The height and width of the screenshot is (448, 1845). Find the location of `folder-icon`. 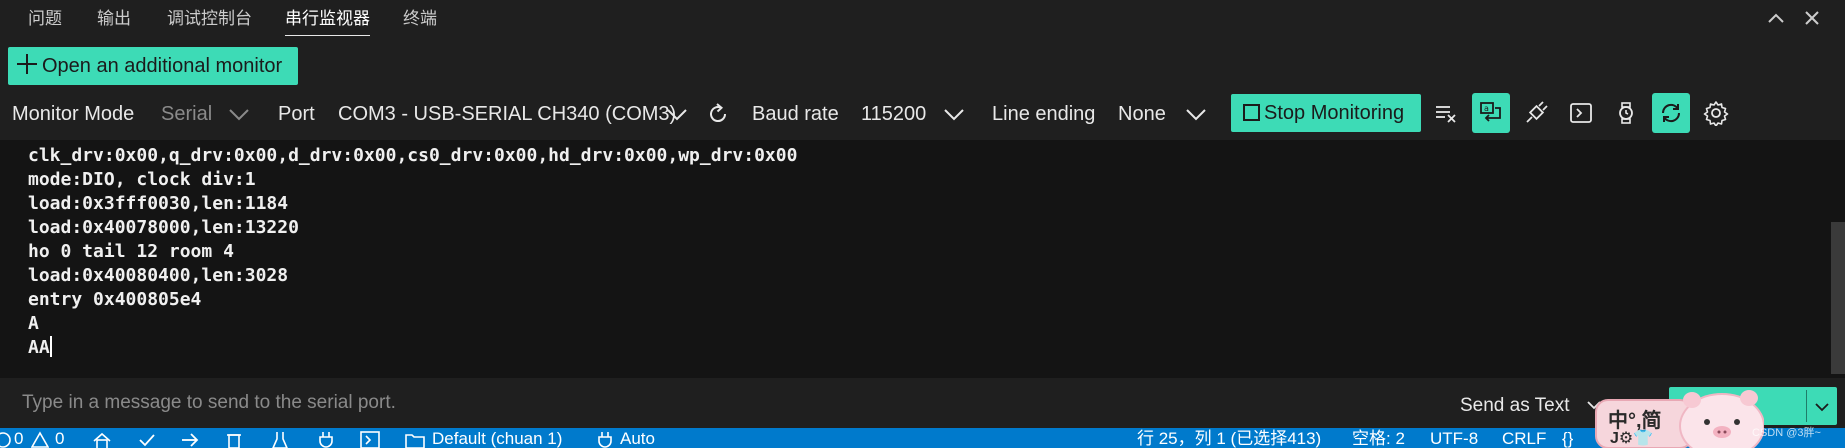

folder-icon is located at coordinates (415, 439).